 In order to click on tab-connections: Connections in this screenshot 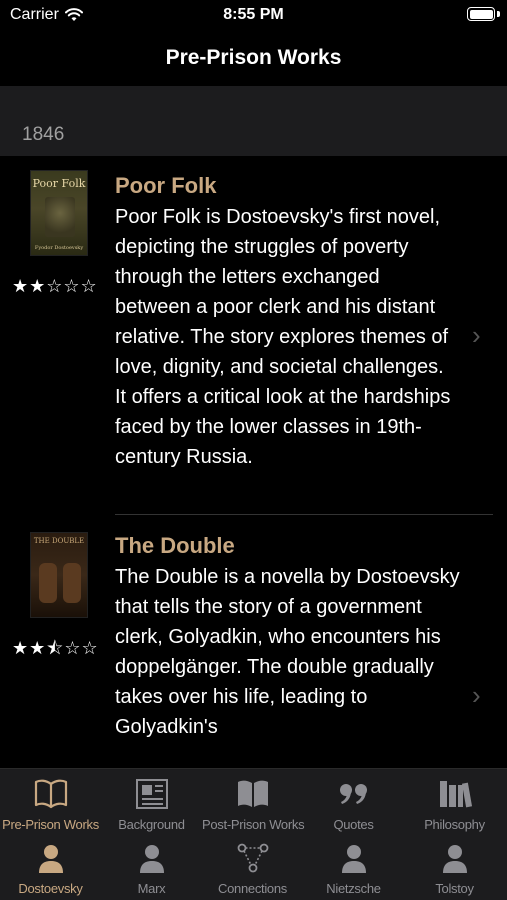, I will do `click(252, 869)`.